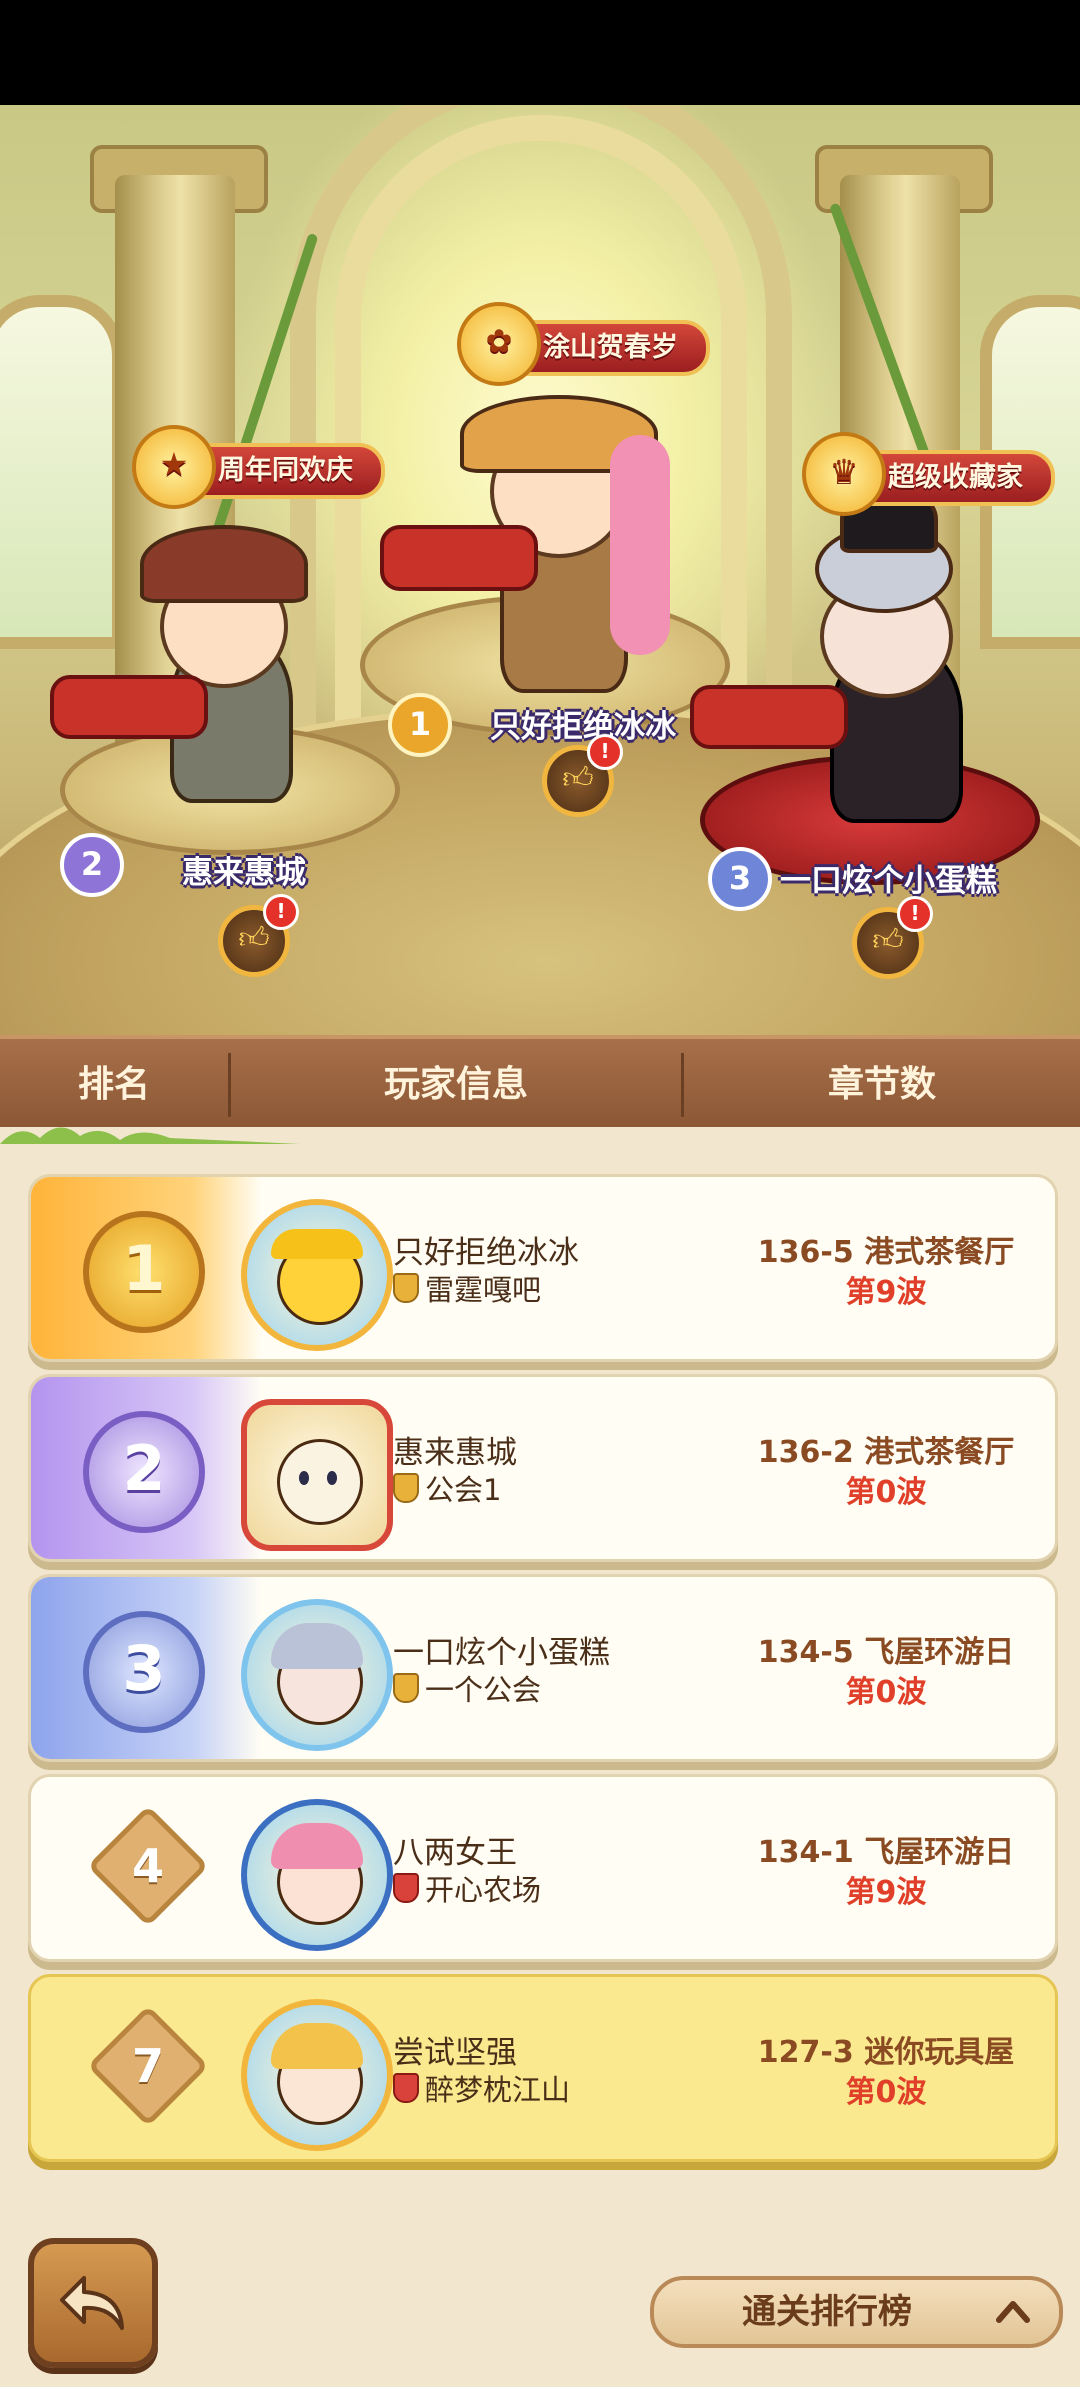 The height and width of the screenshot is (2387, 1080). What do you see at coordinates (886, 1252) in the screenshot?
I see `chapter-progress: 136-5 港式茶餐厅` at bounding box center [886, 1252].